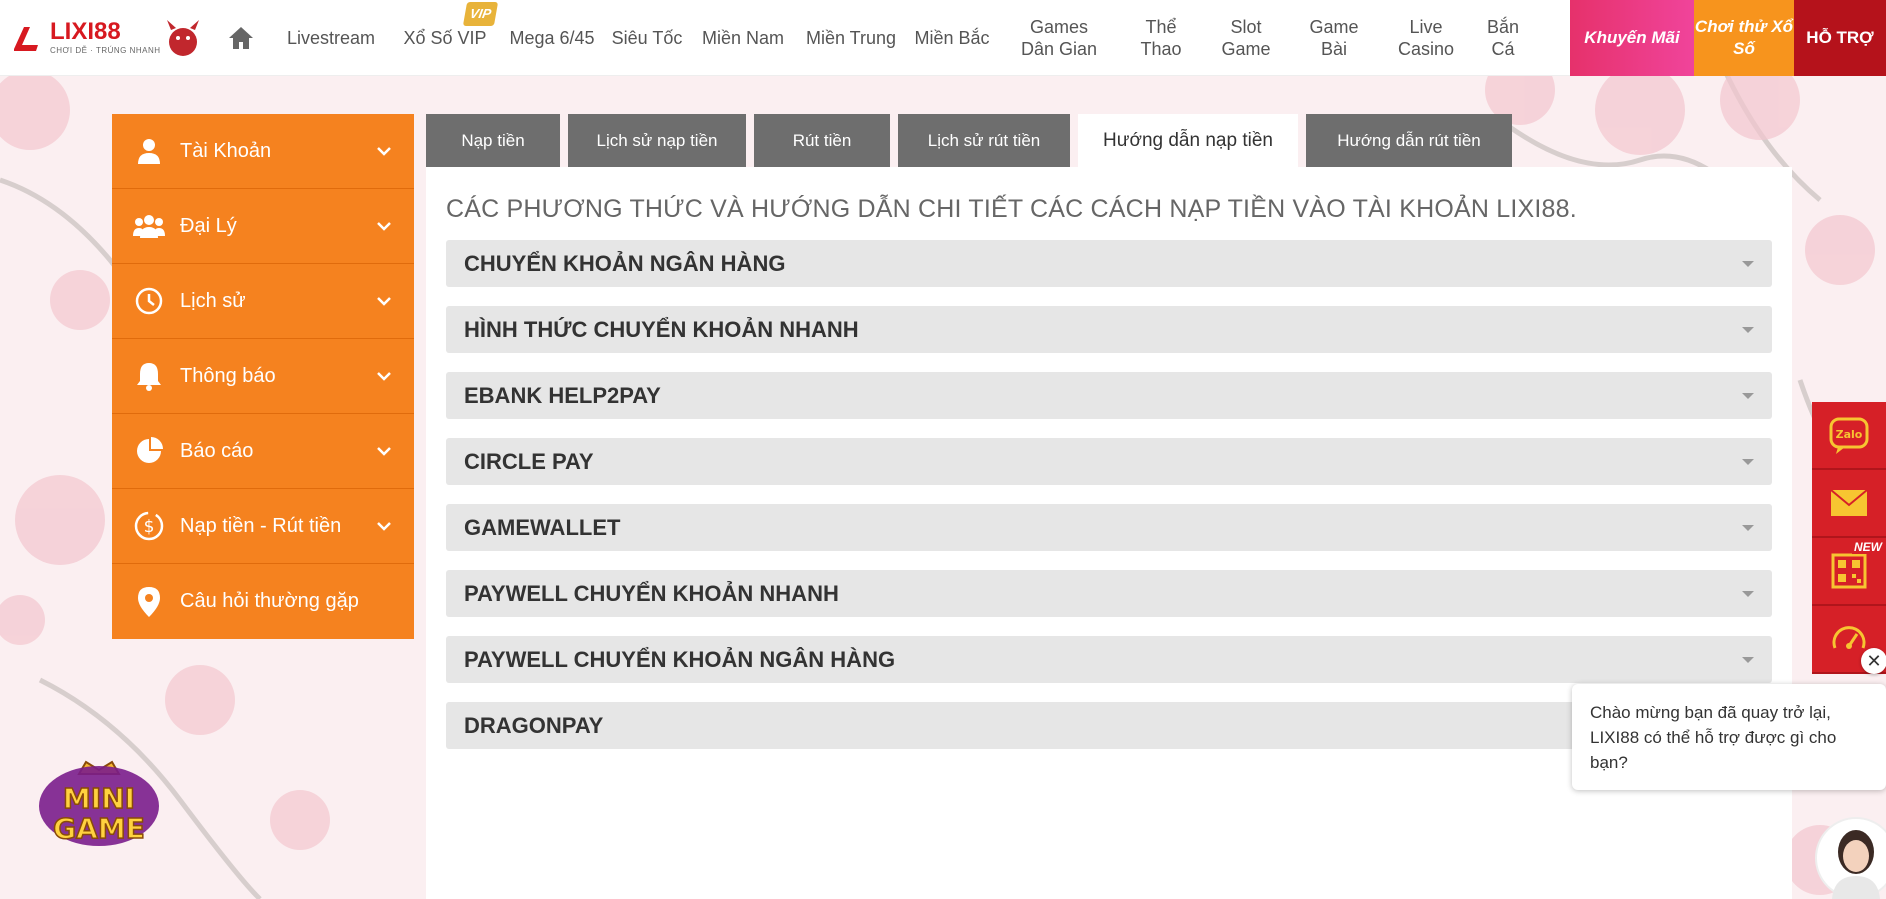 The height and width of the screenshot is (899, 1886). I want to click on nav-mega-645: Mega 6/45, so click(552, 38).